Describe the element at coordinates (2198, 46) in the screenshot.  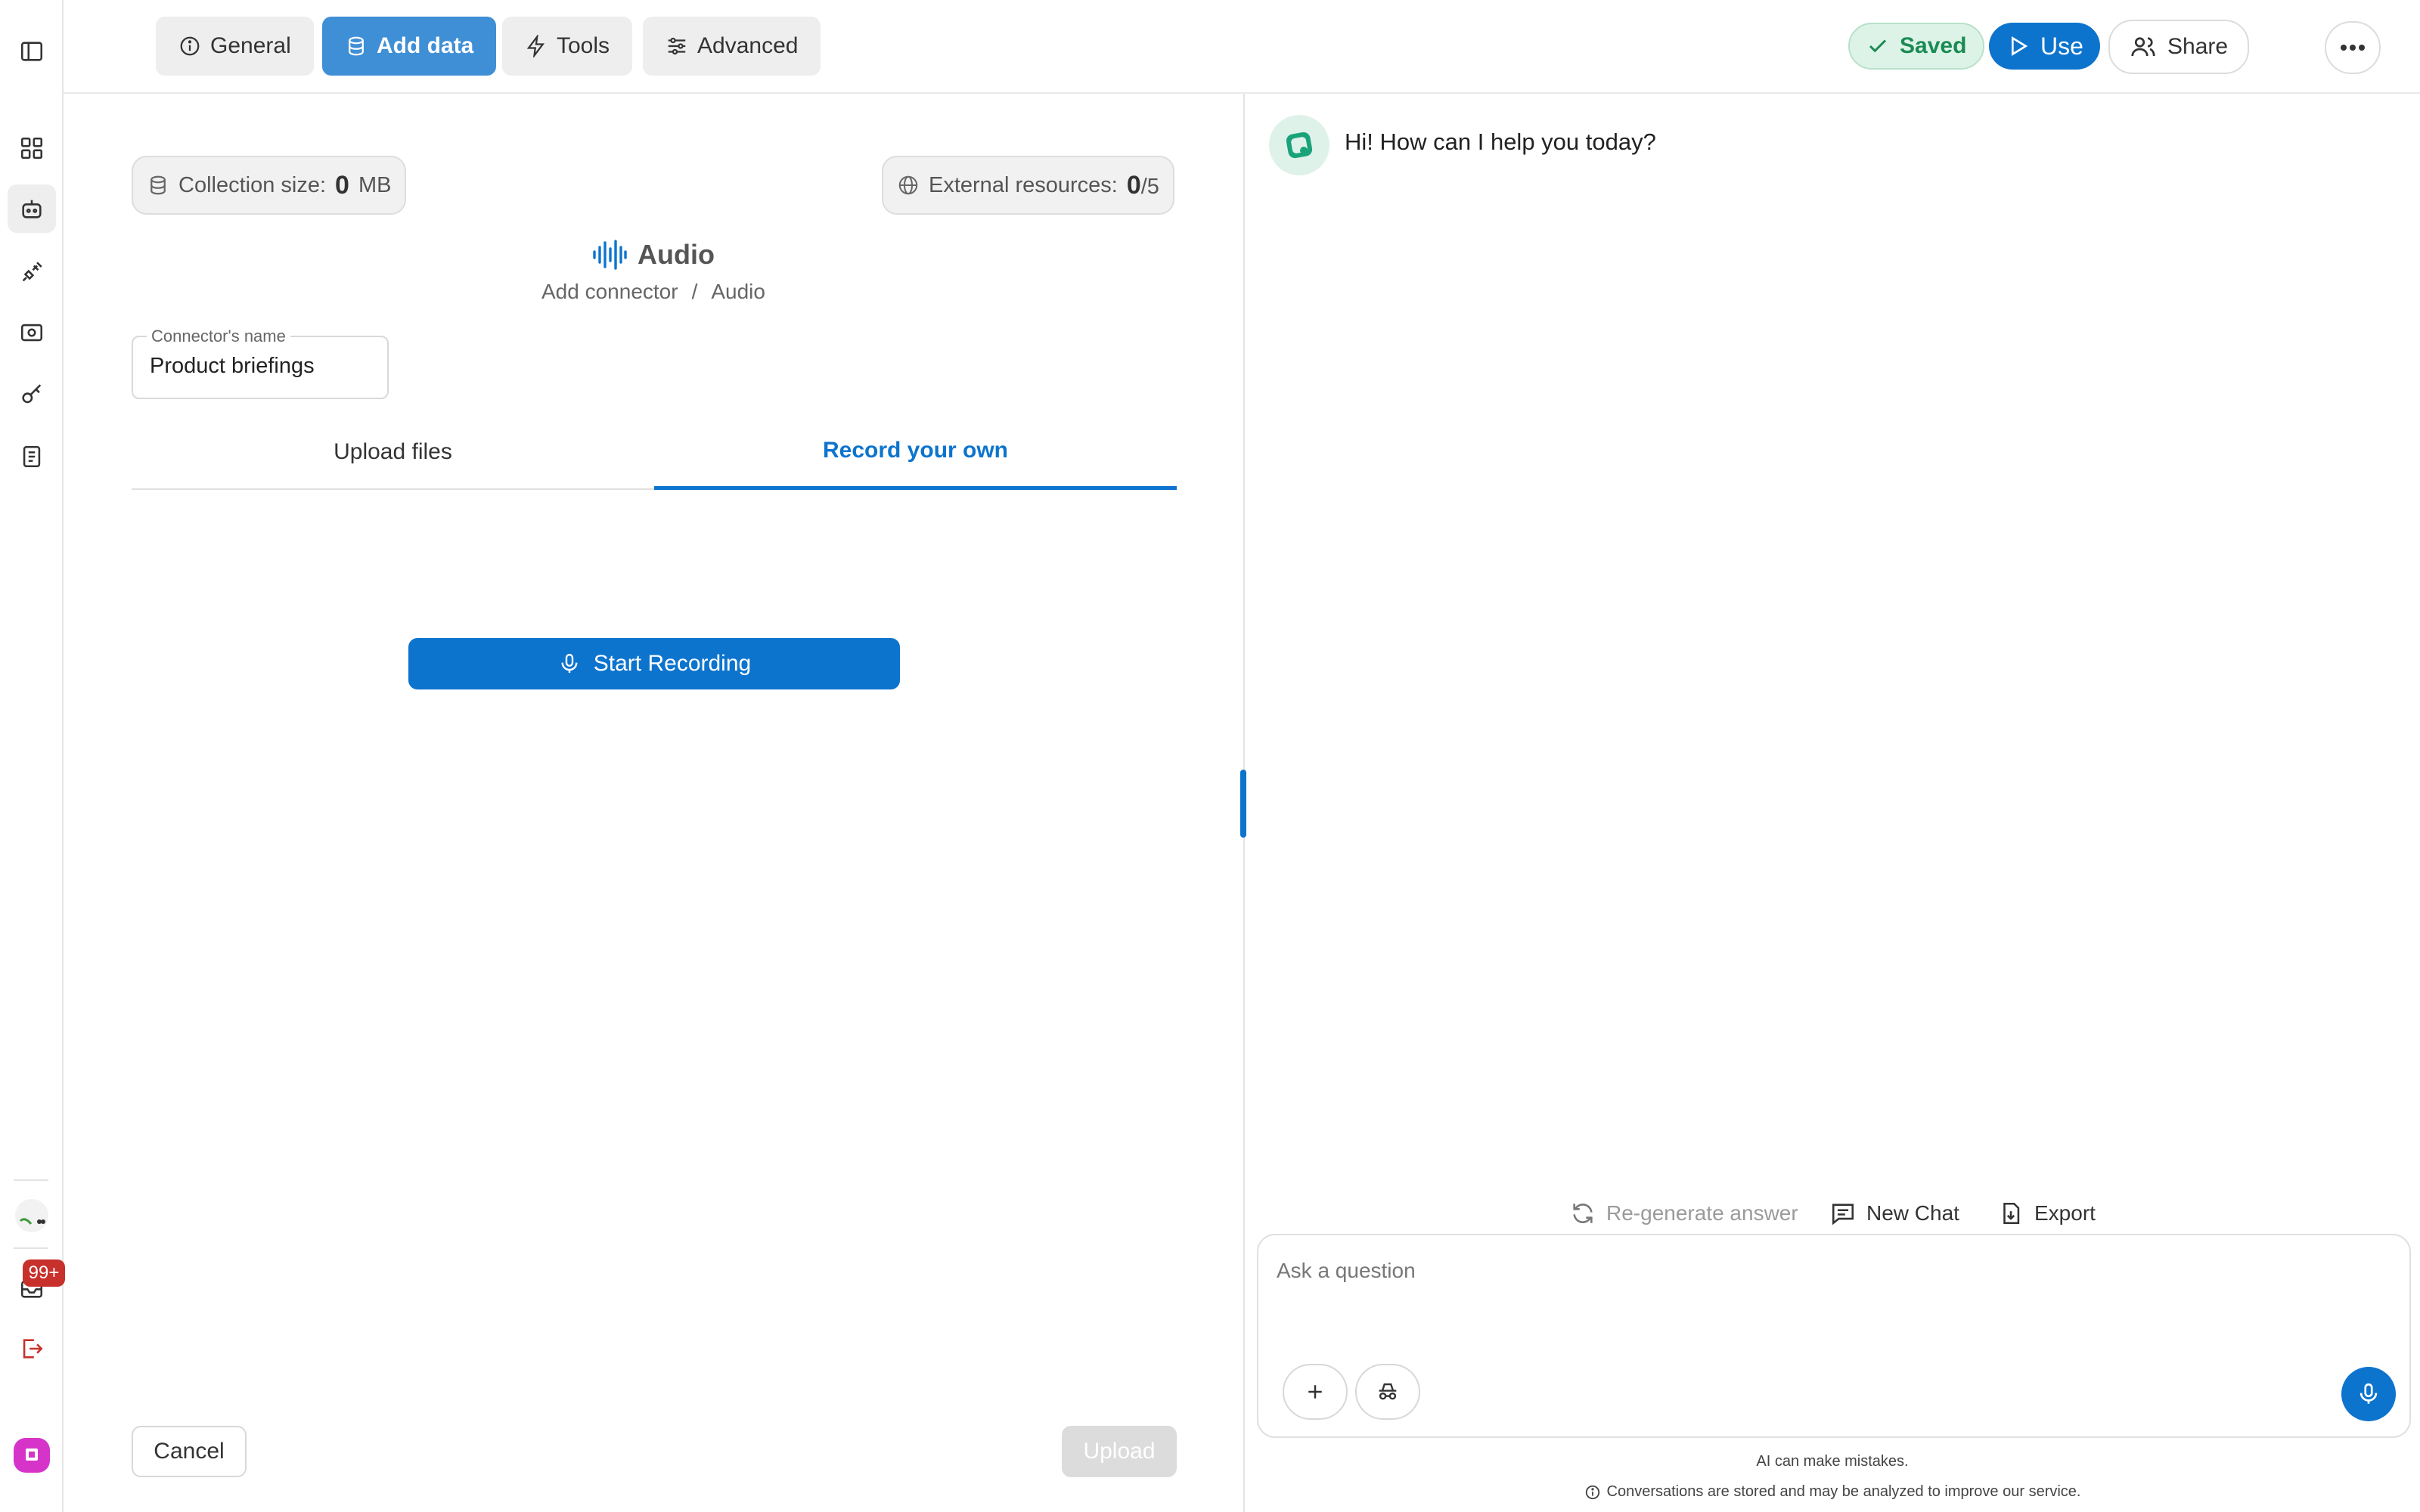
I see `share-label: Share` at that location.